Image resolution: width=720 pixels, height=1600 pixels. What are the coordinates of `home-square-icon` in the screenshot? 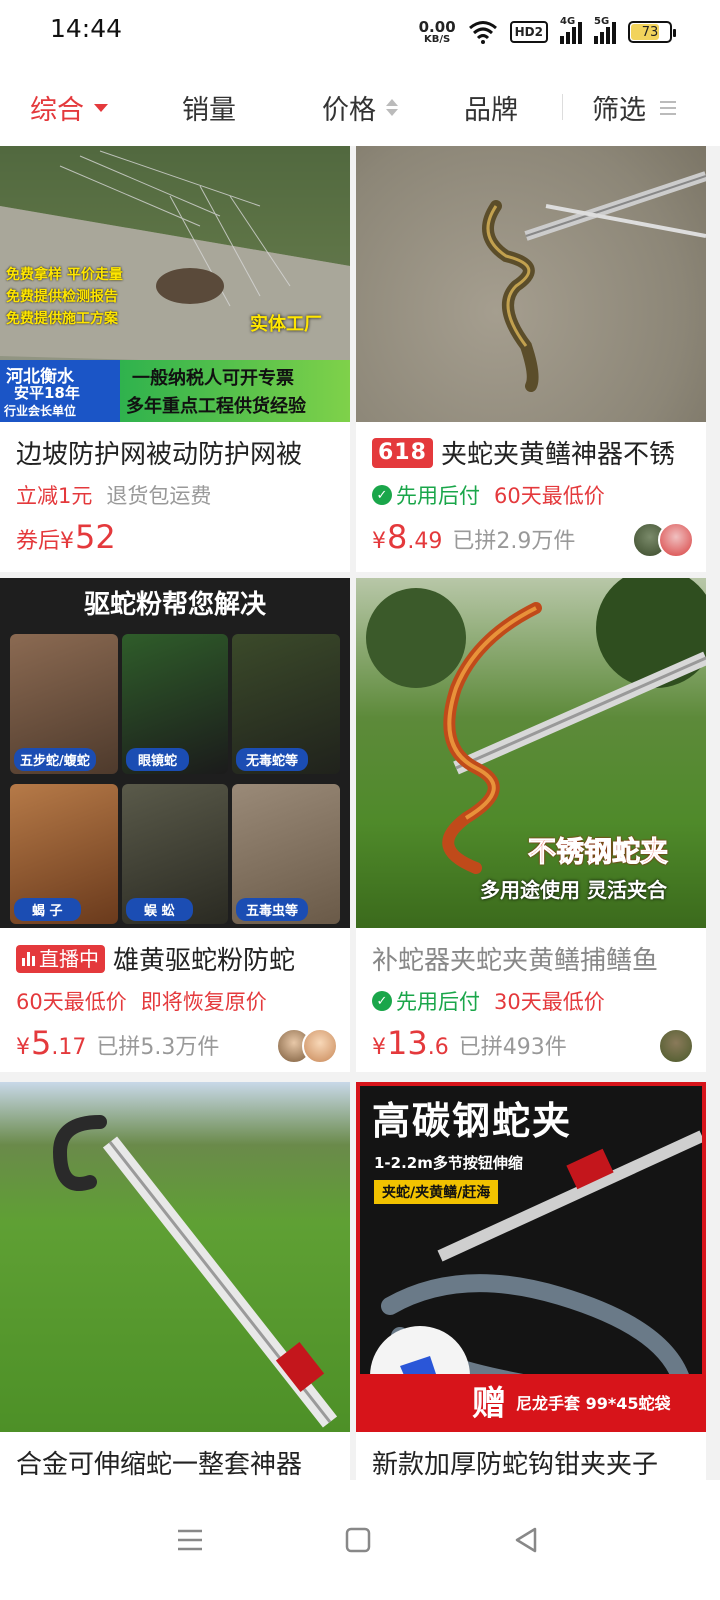 It's located at (358, 1540).